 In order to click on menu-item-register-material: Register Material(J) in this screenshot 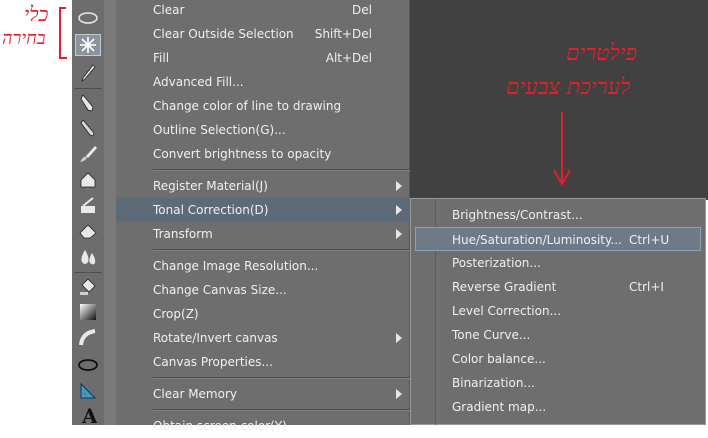, I will do `click(263, 186)`.